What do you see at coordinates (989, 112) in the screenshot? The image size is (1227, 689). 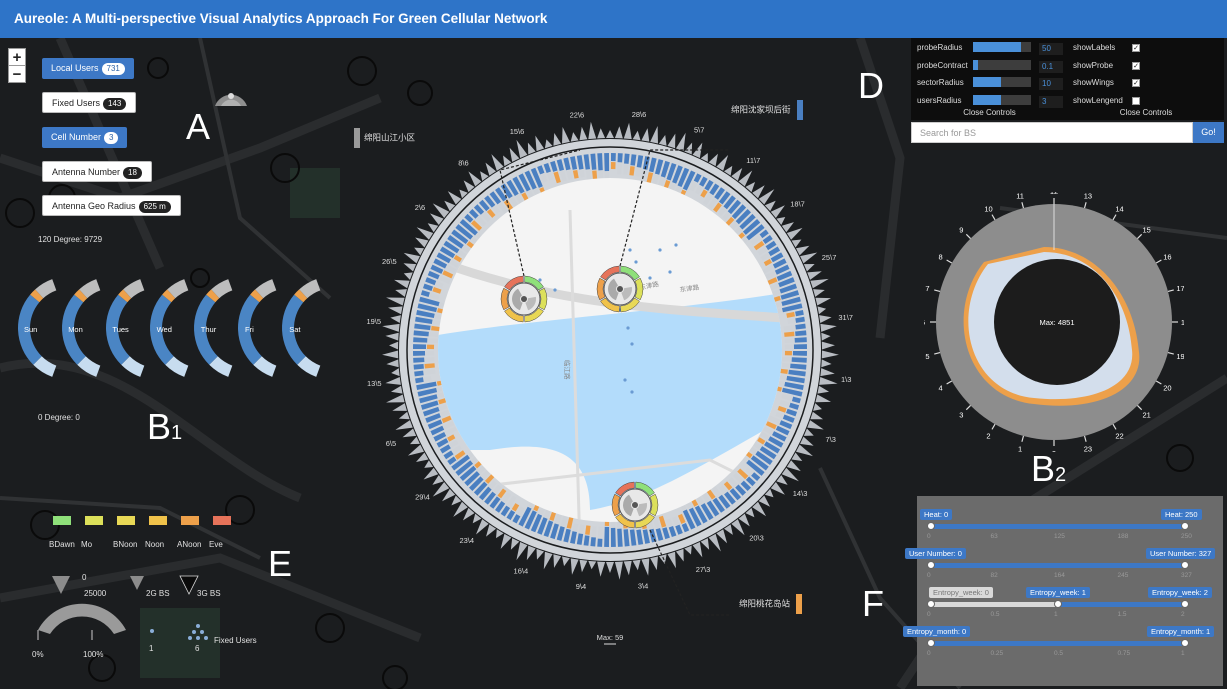 I see `close-controls-left: Close Controls` at bounding box center [989, 112].